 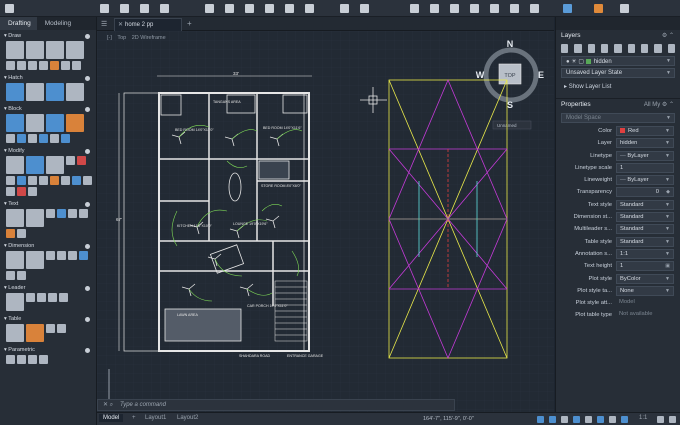 What do you see at coordinates (35, 333) in the screenshot?
I see `table-style-icon` at bounding box center [35, 333].